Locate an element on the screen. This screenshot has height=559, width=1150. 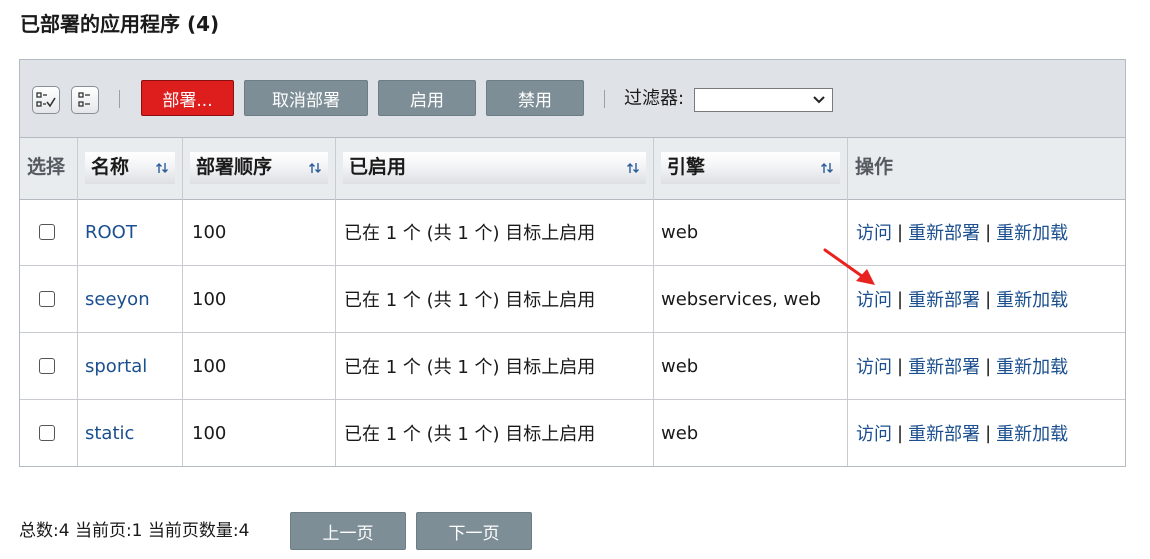
header-name: 名称 is located at coordinates (130, 168).